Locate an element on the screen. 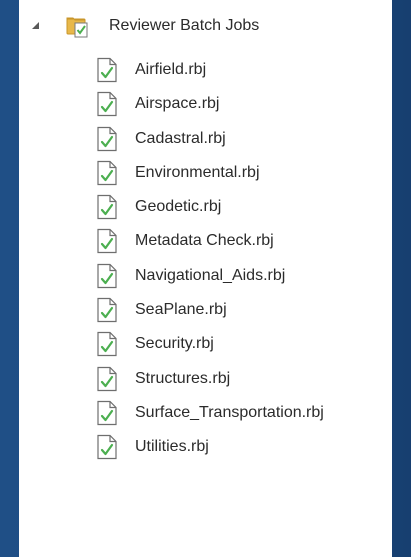 This screenshot has height=557, width=411. tree-item-label: Security.rbj is located at coordinates (174, 344).